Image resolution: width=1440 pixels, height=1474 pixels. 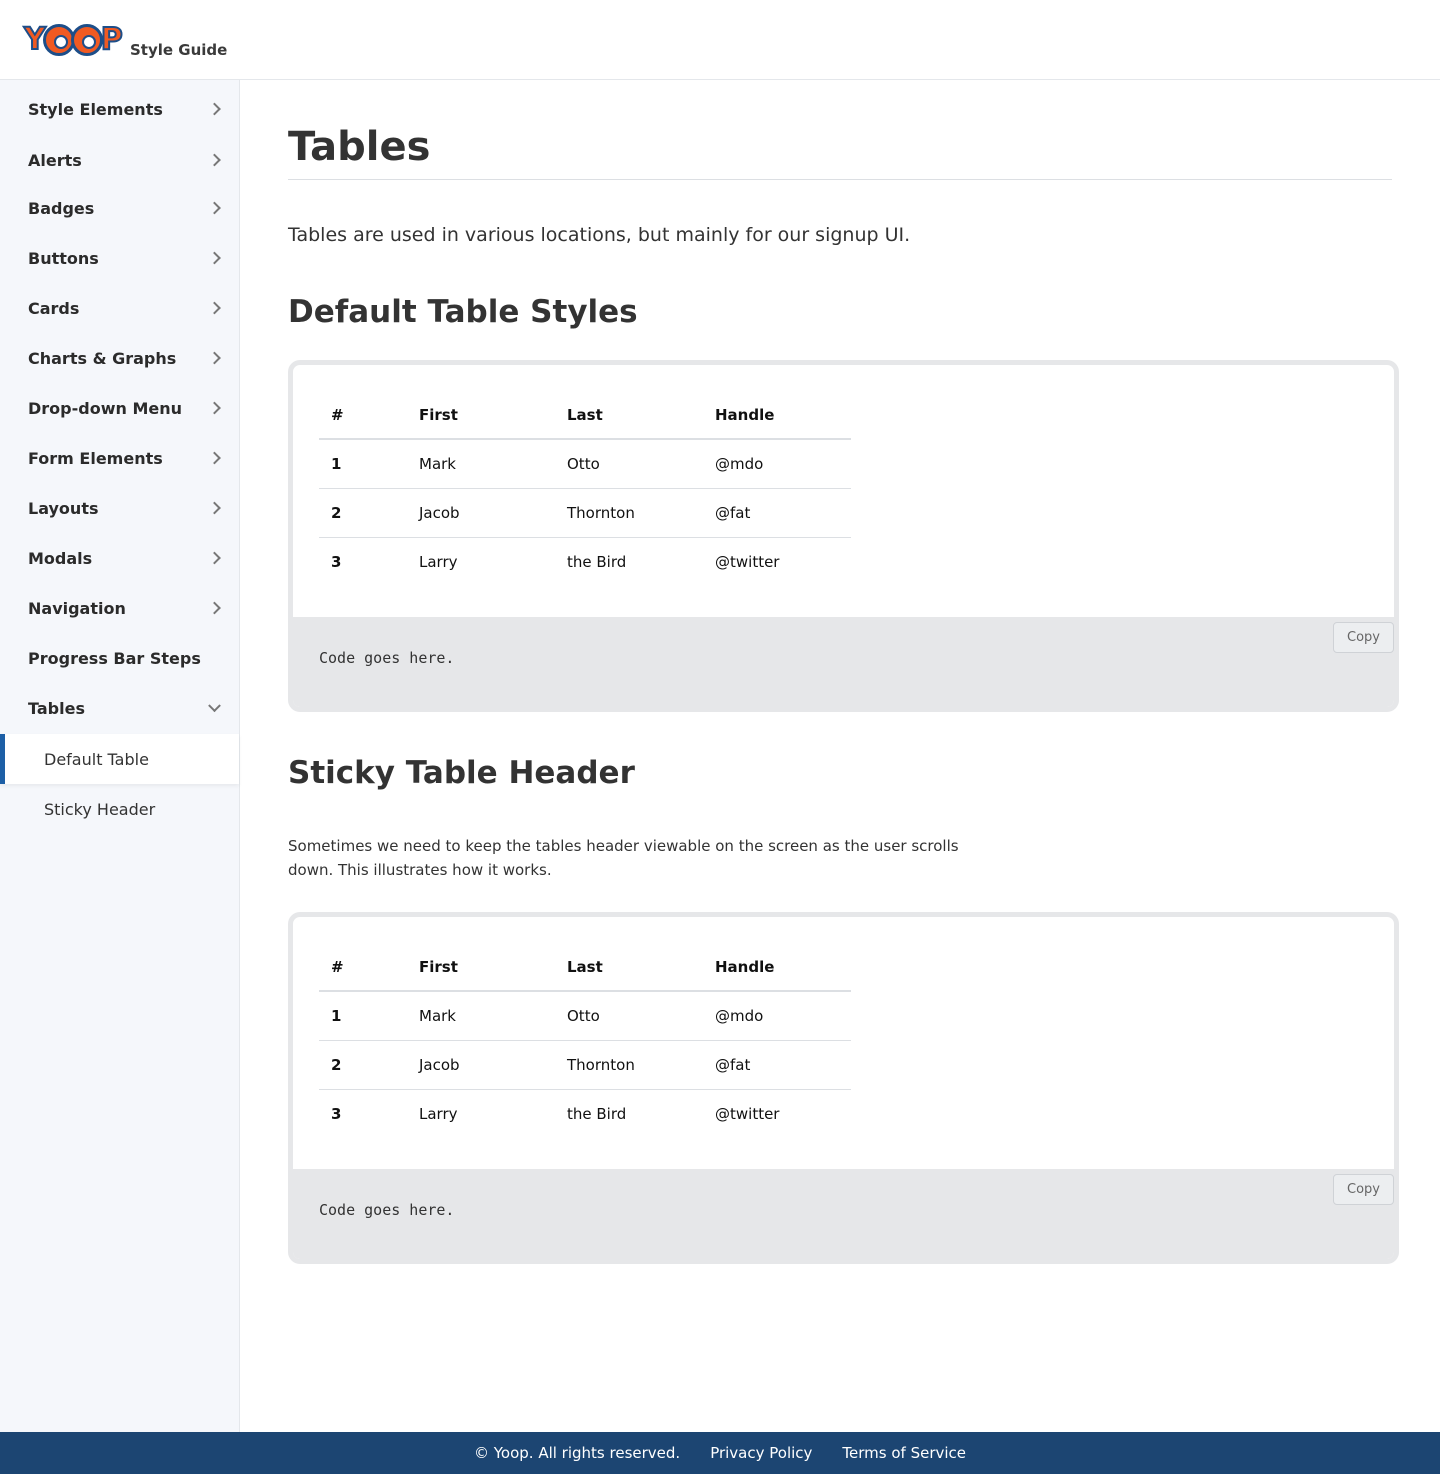 I want to click on sidebar-item-charts-graphs: Charts & Graphs, so click(x=119, y=358).